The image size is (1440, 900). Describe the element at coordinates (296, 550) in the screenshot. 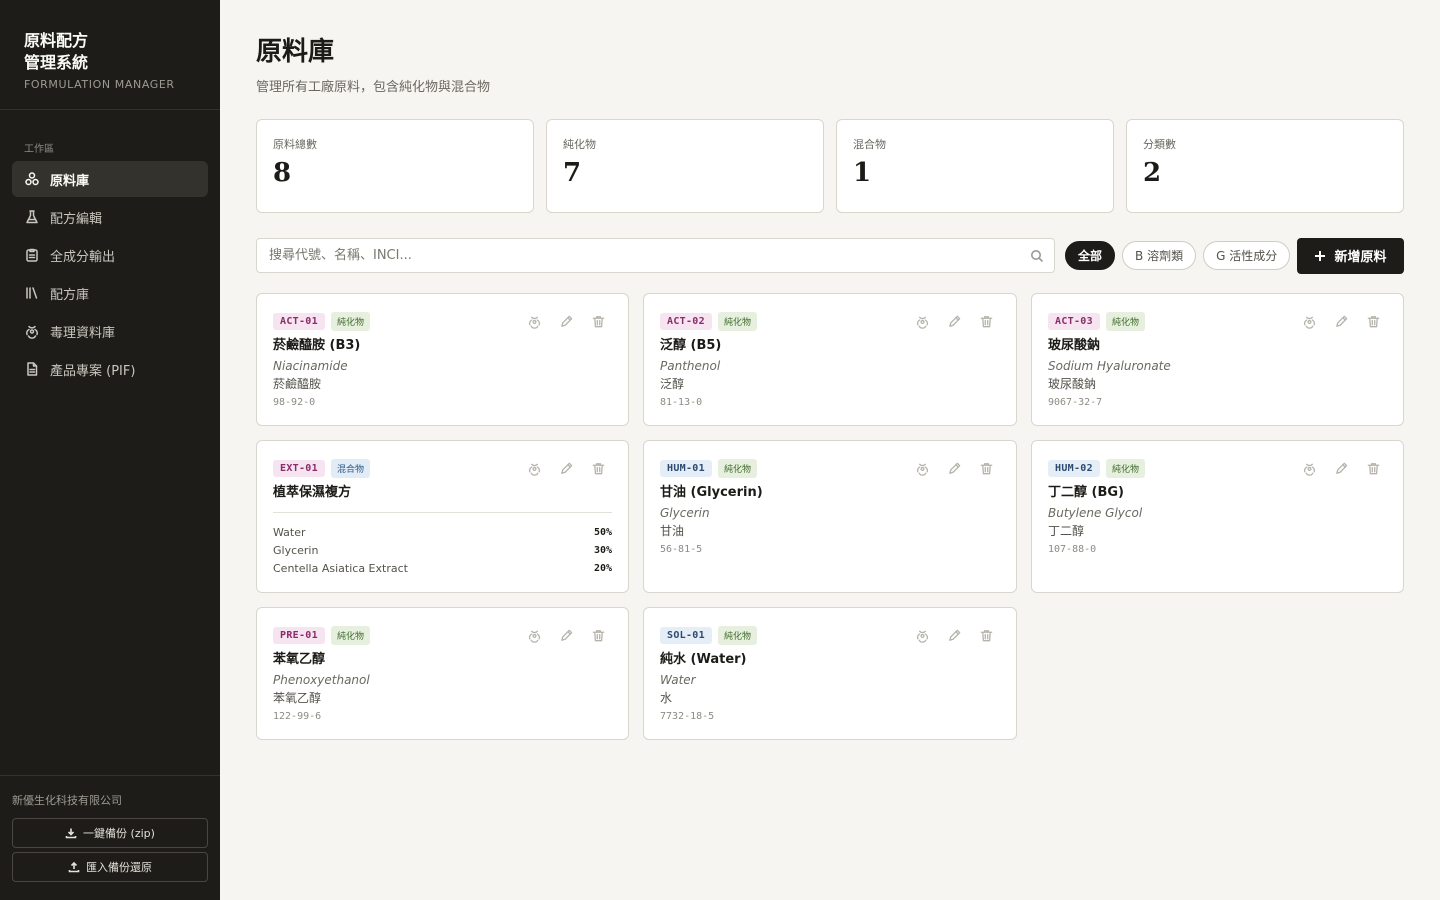

I see `component-name: Glycerin` at that location.